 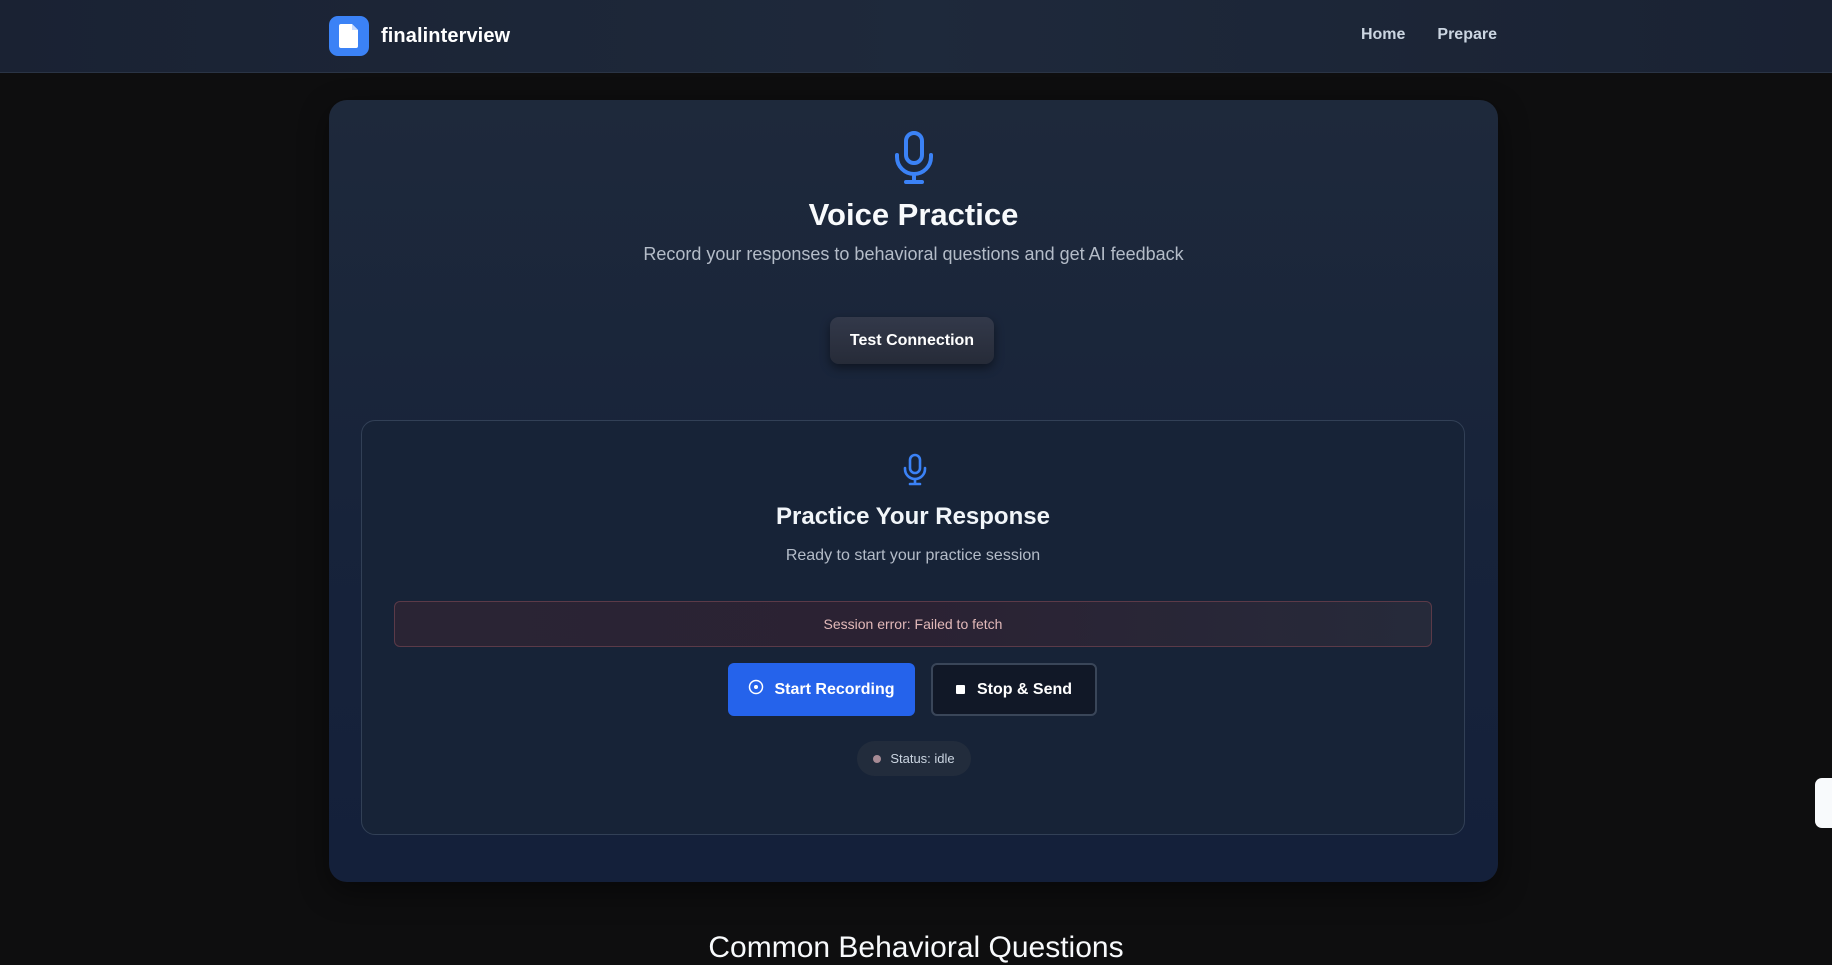 I want to click on nav-link-prepare: Prepare, so click(x=1467, y=35).